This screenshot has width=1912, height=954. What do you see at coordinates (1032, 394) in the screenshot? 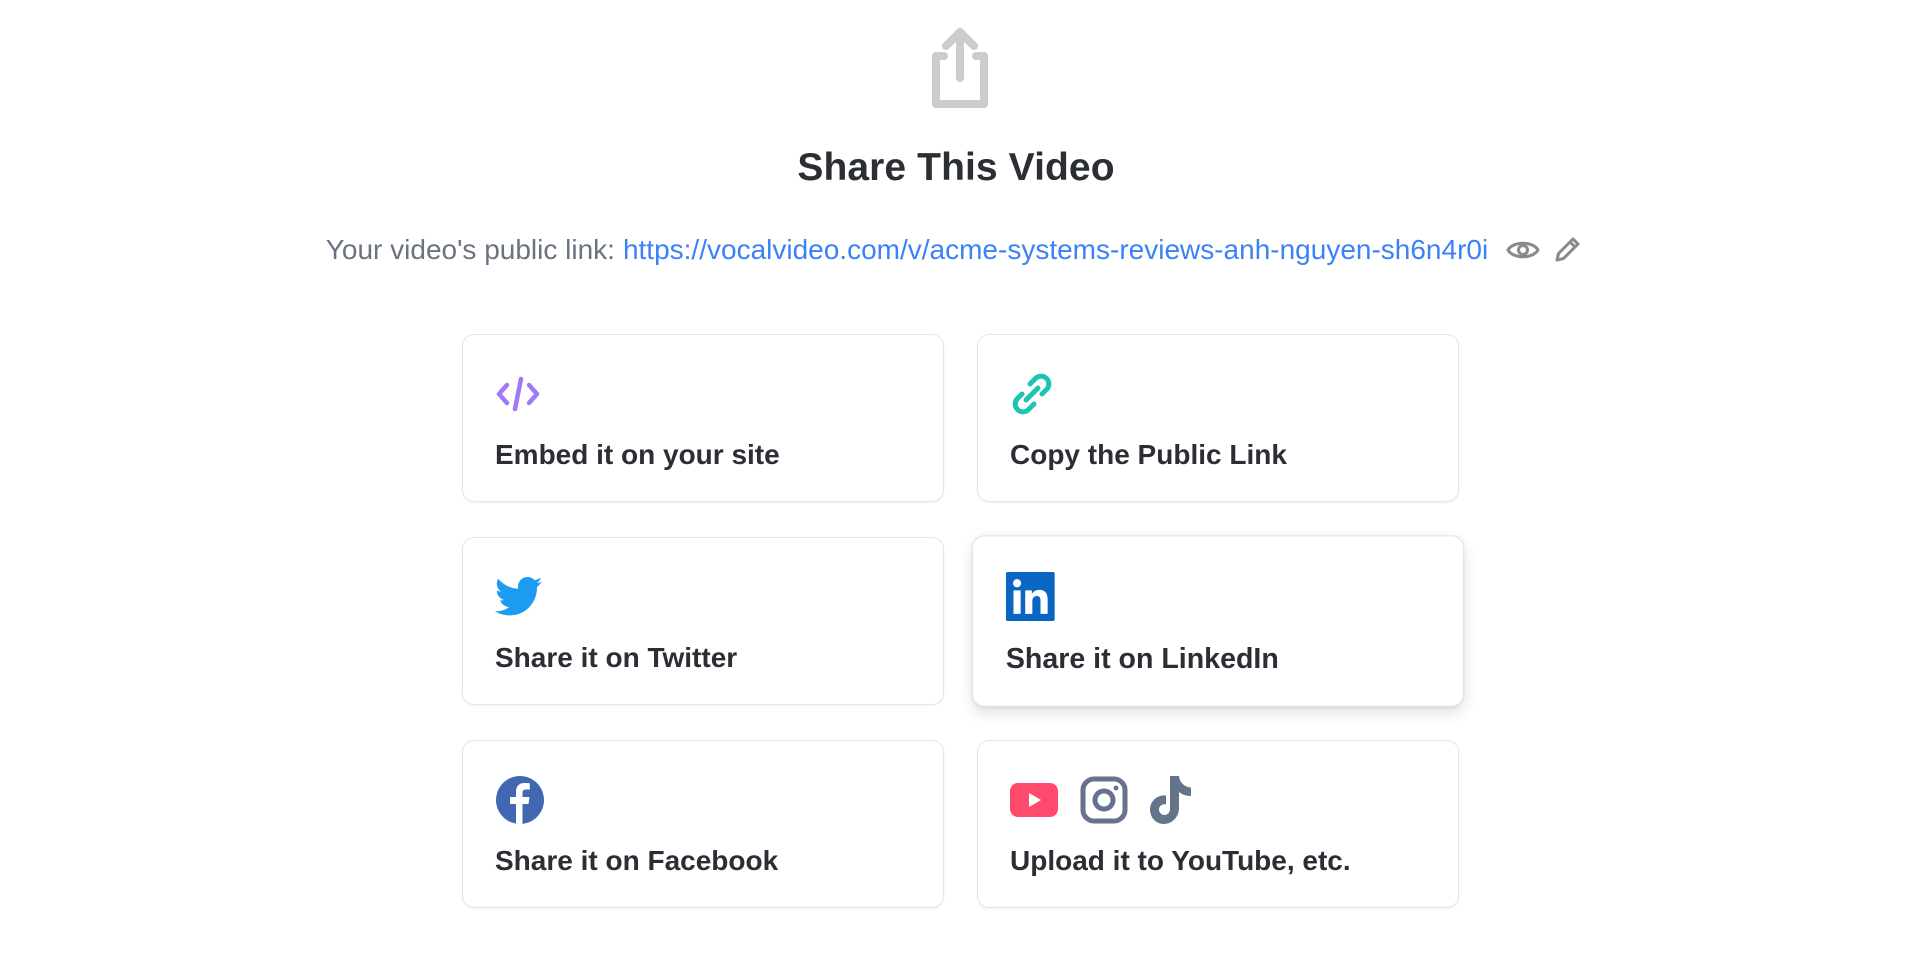
I see `link-icon` at bounding box center [1032, 394].